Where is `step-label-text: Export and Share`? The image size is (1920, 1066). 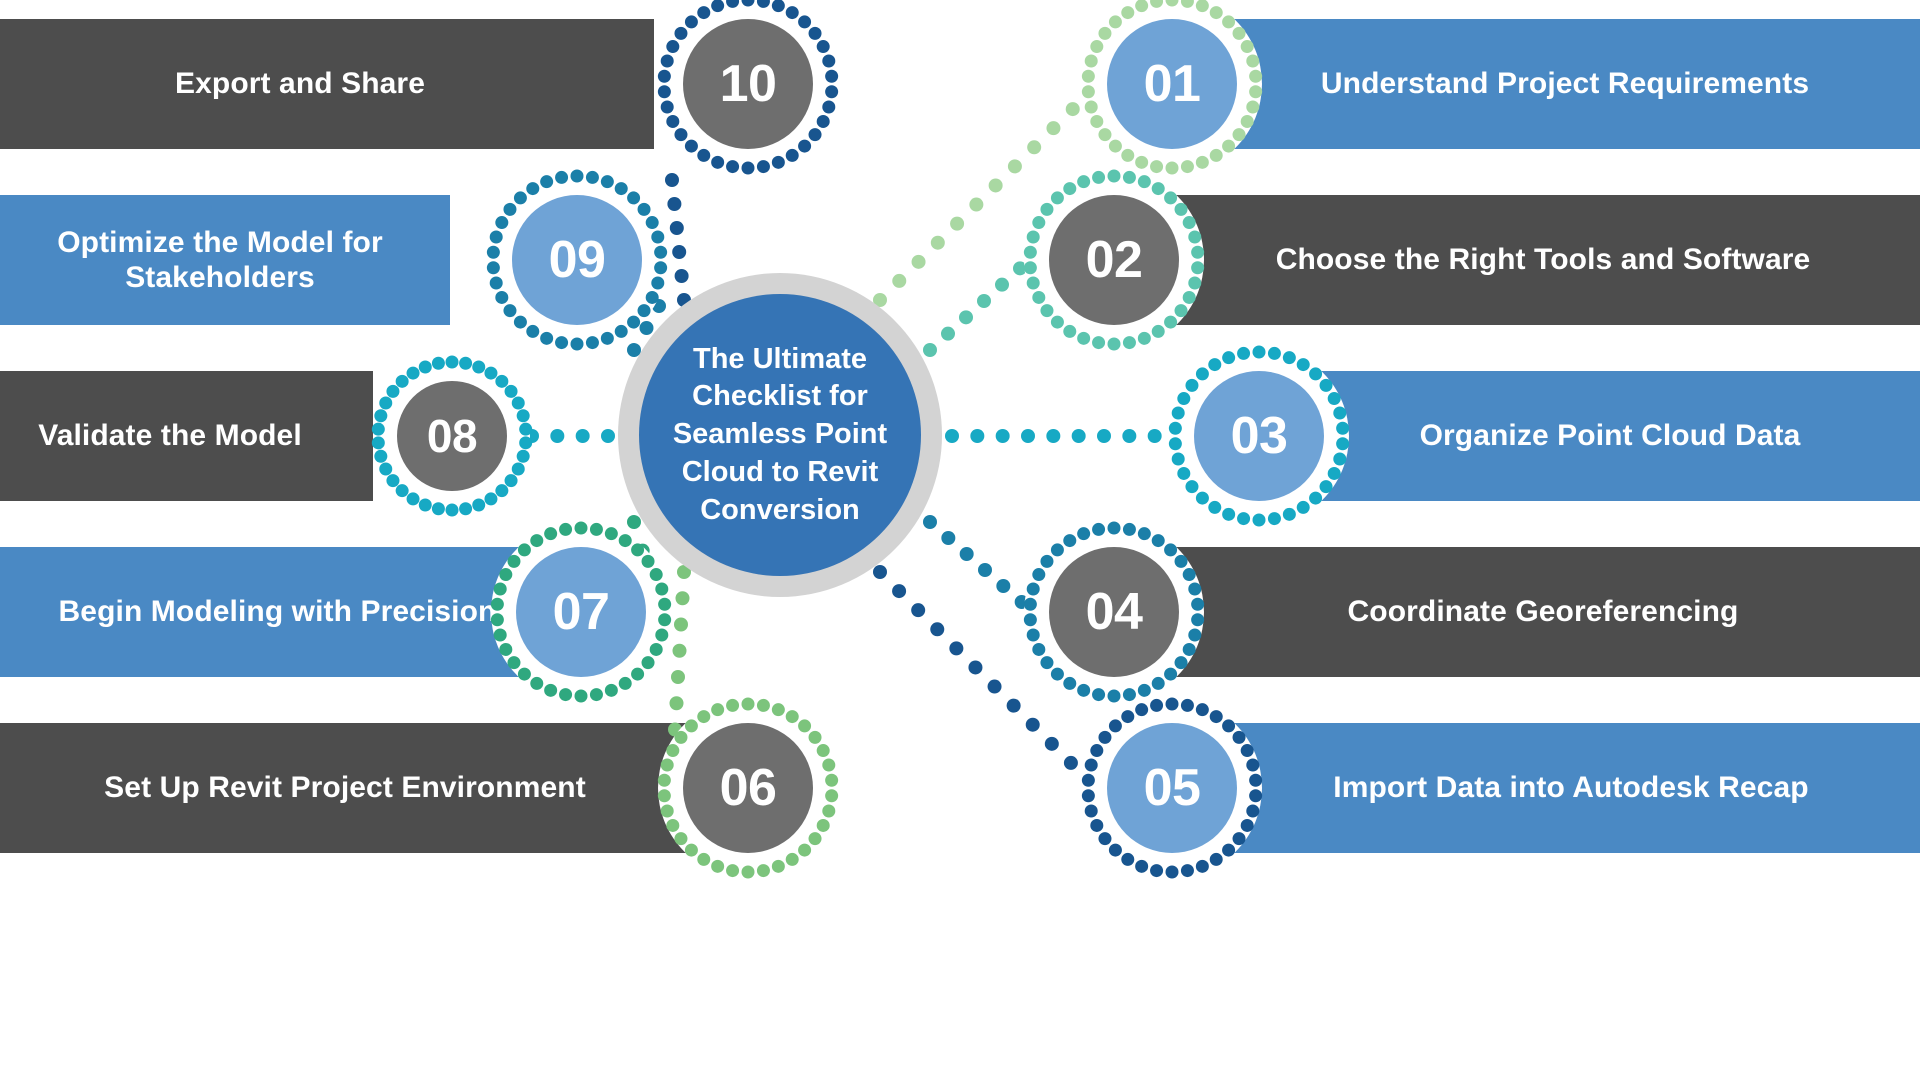
step-label-text: Export and Share is located at coordinates (300, 84).